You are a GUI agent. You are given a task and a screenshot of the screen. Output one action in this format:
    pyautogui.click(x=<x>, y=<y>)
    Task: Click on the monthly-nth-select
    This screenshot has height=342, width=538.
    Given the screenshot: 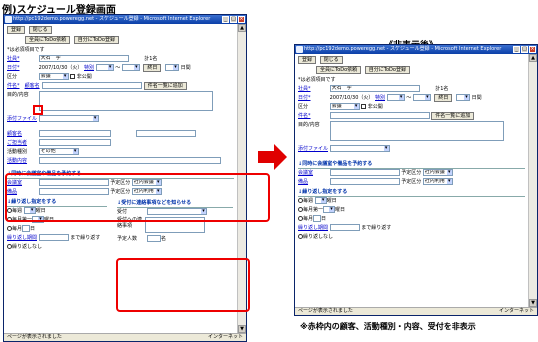 What is the action you would take?
    pyautogui.click(x=329, y=209)
    